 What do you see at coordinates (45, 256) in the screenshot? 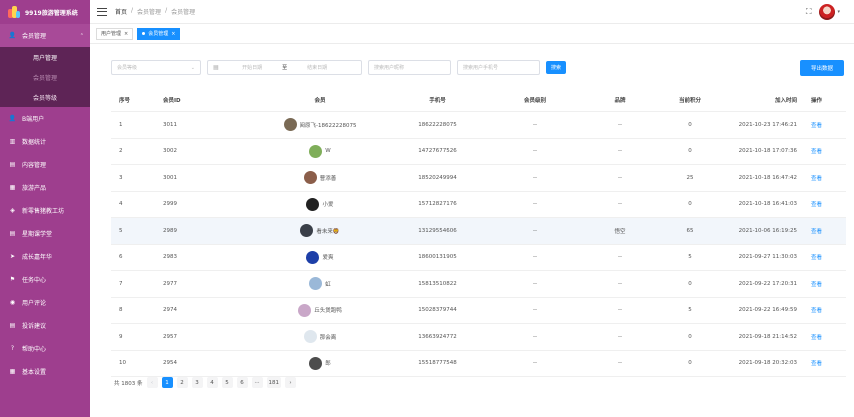
I see `sidebar-item-carnival: ➤ 成长嘉年华` at bounding box center [45, 256].